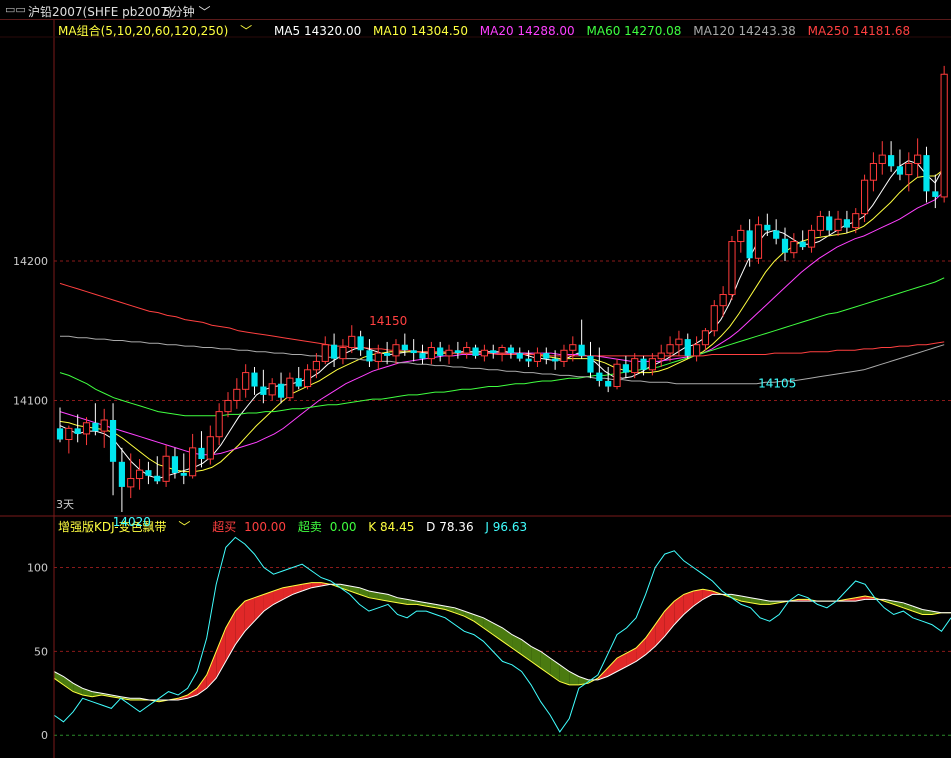  What do you see at coordinates (132, 522) in the screenshot?
I see `price-annotation: 14020` at bounding box center [132, 522].